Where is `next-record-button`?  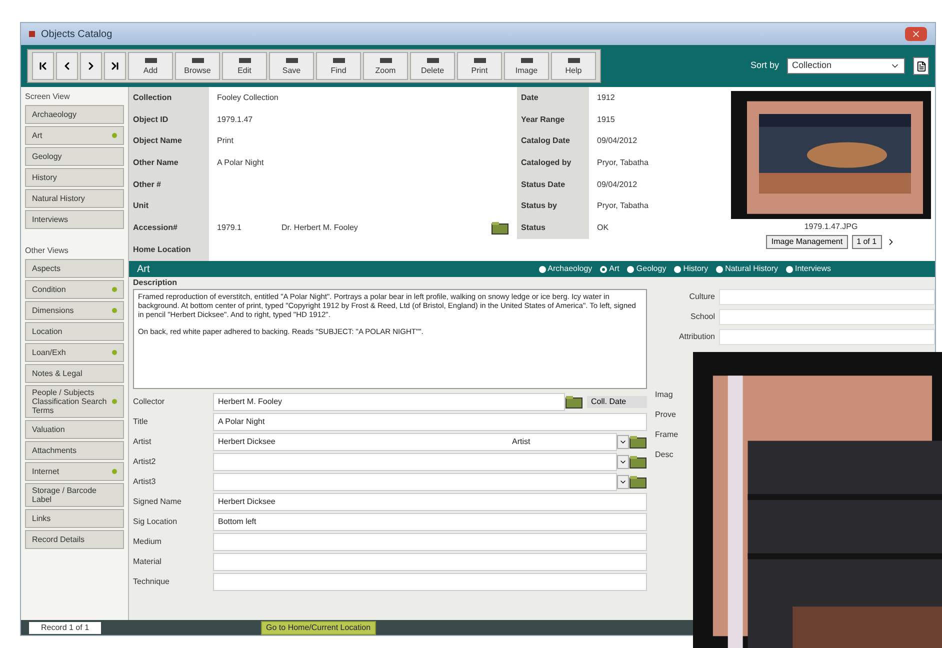
next-record-button is located at coordinates (91, 66).